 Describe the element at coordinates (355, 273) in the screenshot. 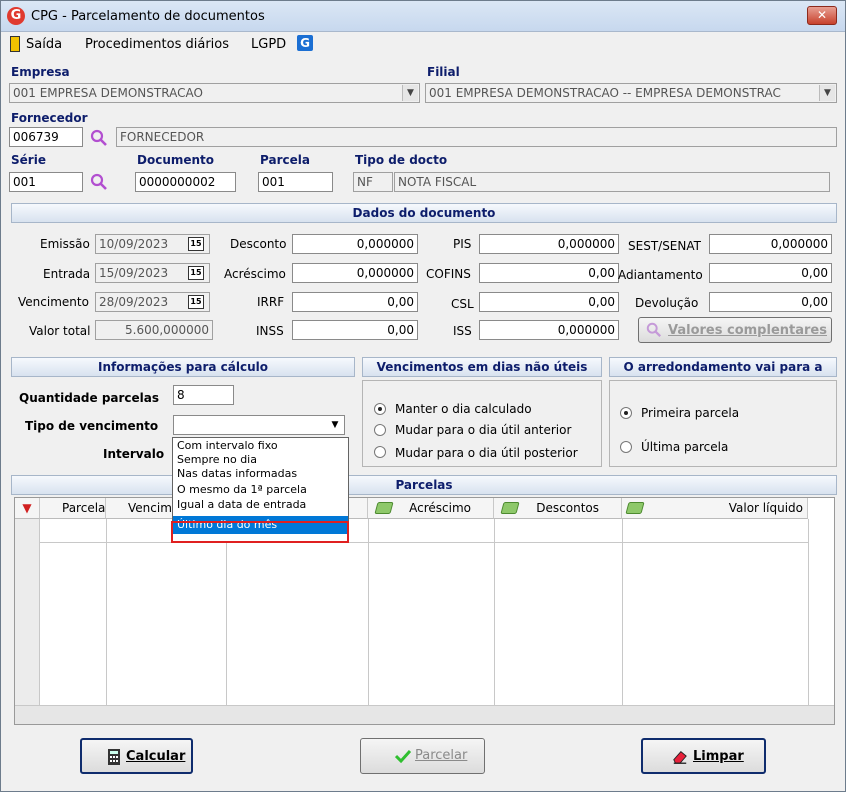

I see `acrescimo-input: 0,000000` at that location.